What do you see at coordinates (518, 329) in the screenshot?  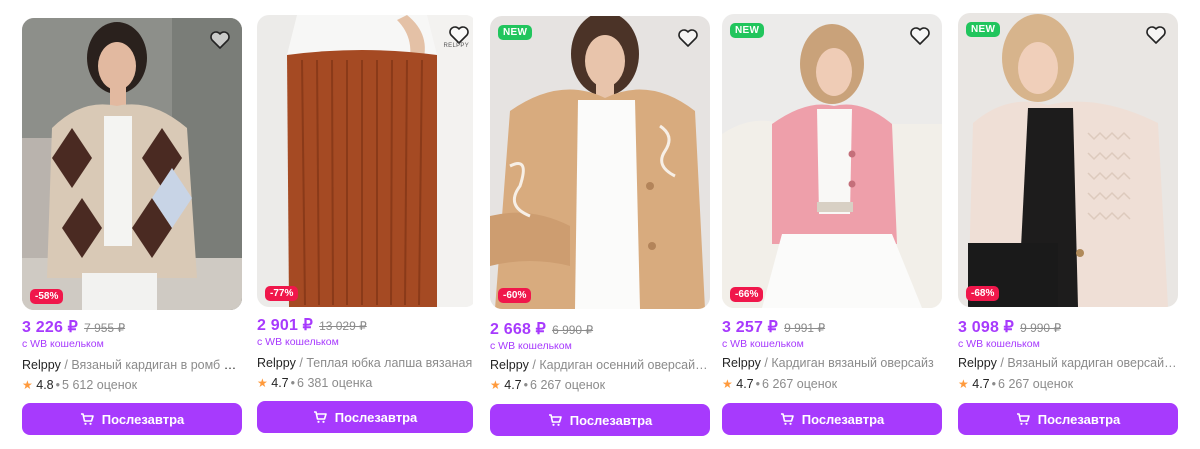 I see `current-price: 2 668 ₽` at bounding box center [518, 329].